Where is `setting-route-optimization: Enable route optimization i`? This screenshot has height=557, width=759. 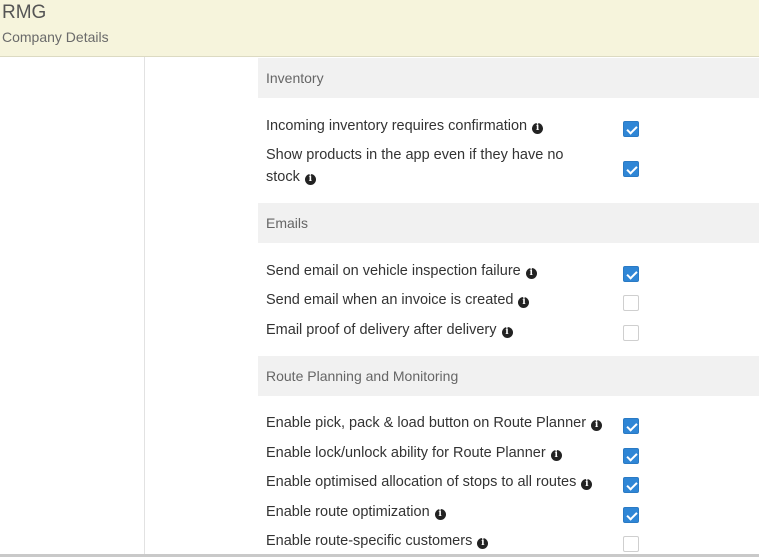
setting-route-optimization: Enable route optimization i is located at coordinates (356, 512).